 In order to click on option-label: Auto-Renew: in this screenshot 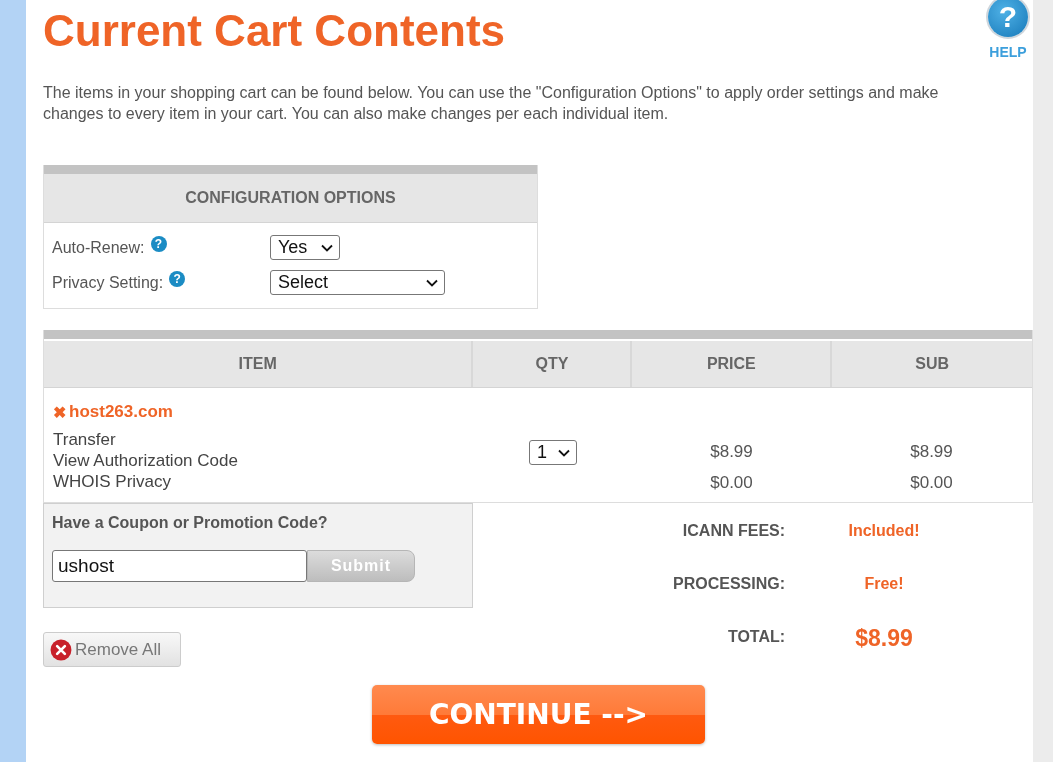, I will do `click(98, 247)`.